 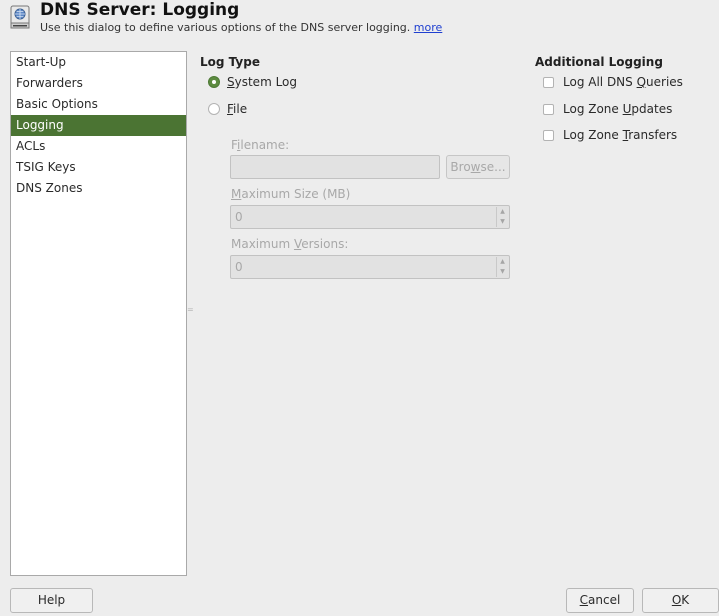 I want to click on log-all-queries-label: Log All DNS Queries, so click(x=623, y=82).